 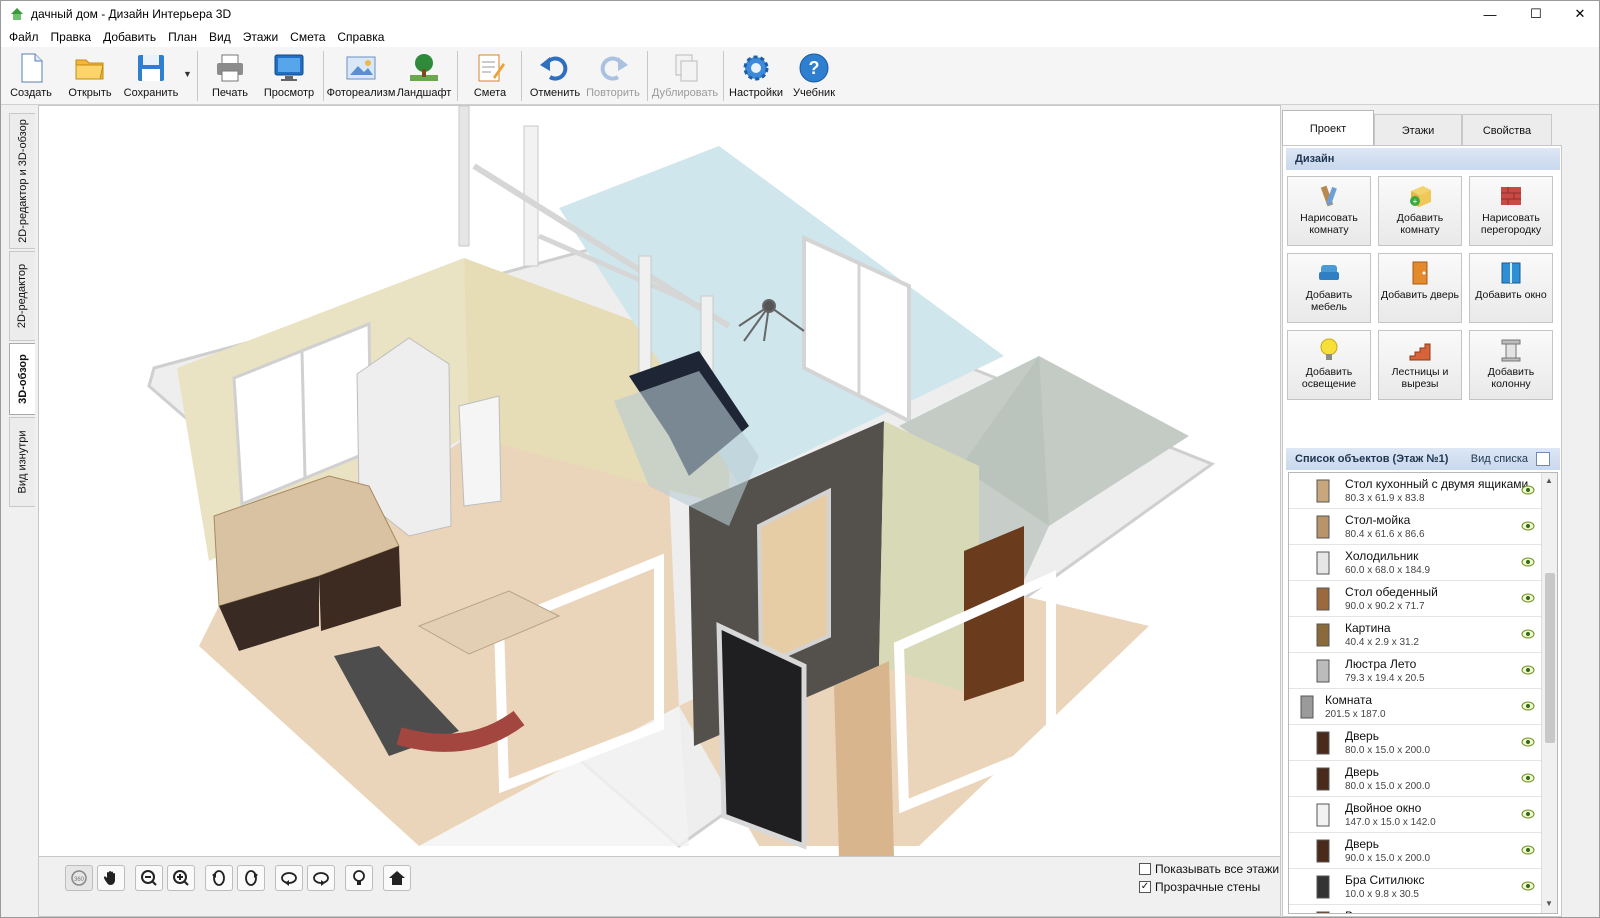 I want to click on rotate-left-icon, so click(x=218, y=878).